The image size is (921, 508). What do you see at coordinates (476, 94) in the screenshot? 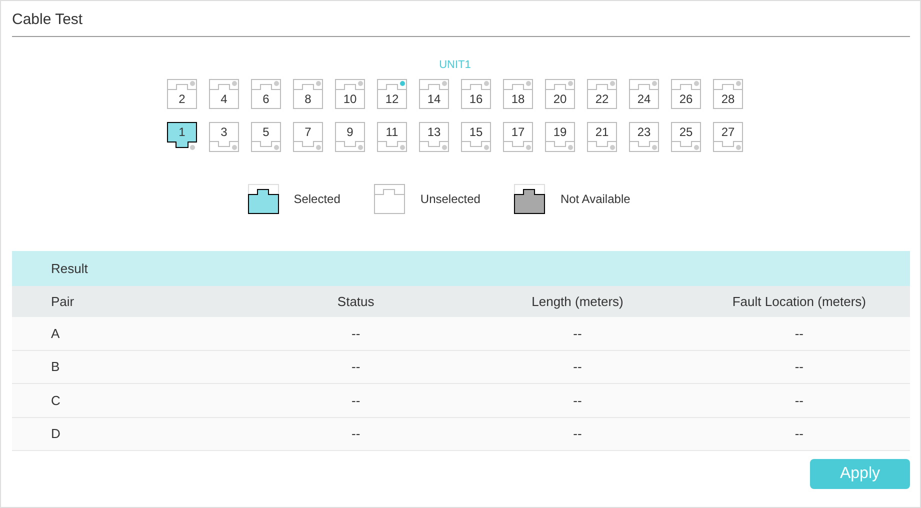
I see `port-button: 16` at bounding box center [476, 94].